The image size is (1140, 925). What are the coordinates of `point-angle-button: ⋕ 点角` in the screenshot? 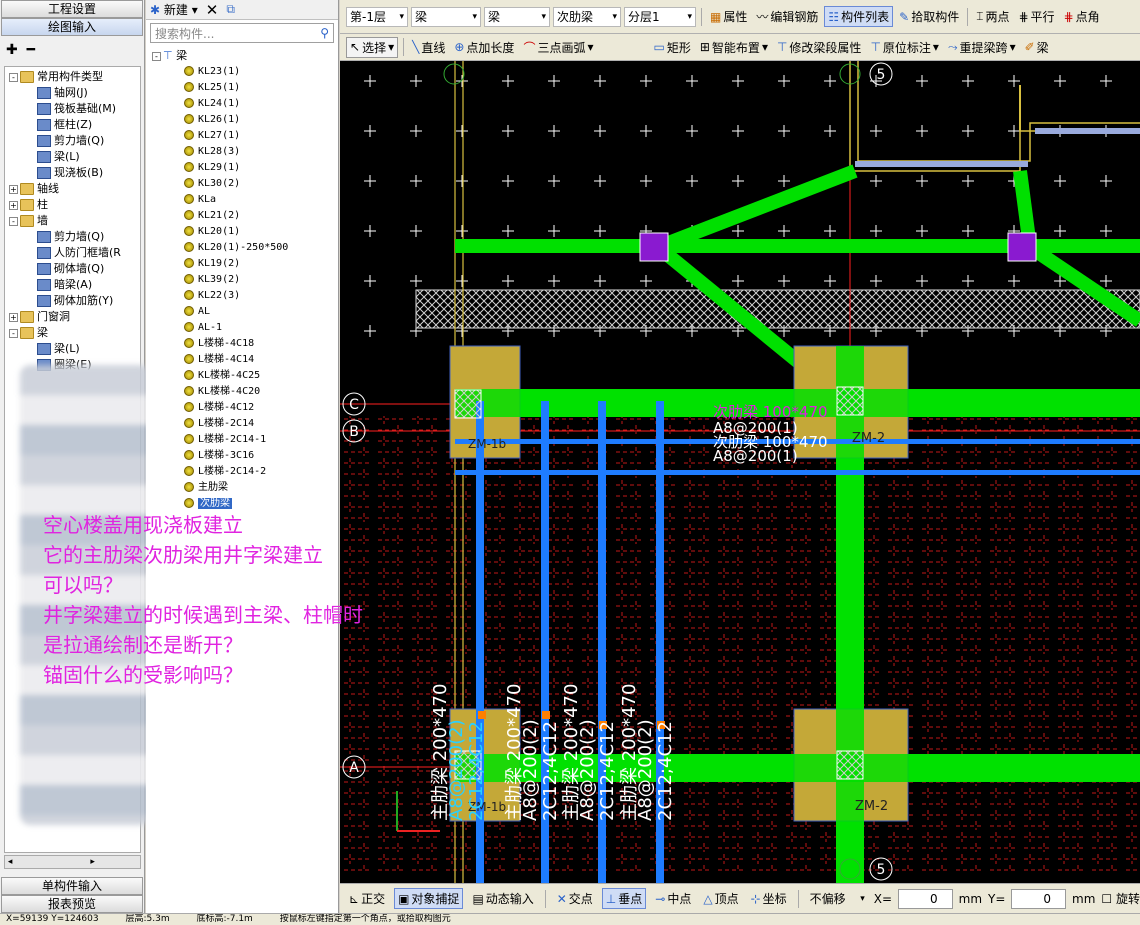 It's located at (1082, 16).